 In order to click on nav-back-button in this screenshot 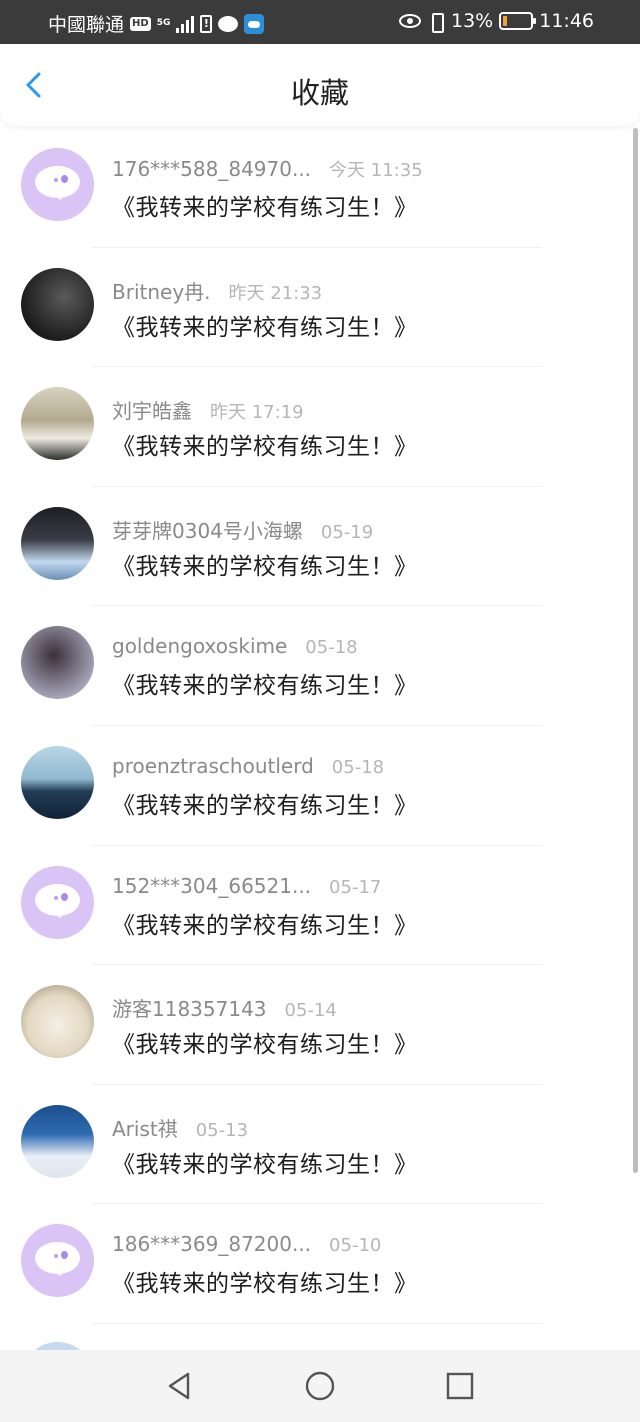, I will do `click(180, 1386)`.